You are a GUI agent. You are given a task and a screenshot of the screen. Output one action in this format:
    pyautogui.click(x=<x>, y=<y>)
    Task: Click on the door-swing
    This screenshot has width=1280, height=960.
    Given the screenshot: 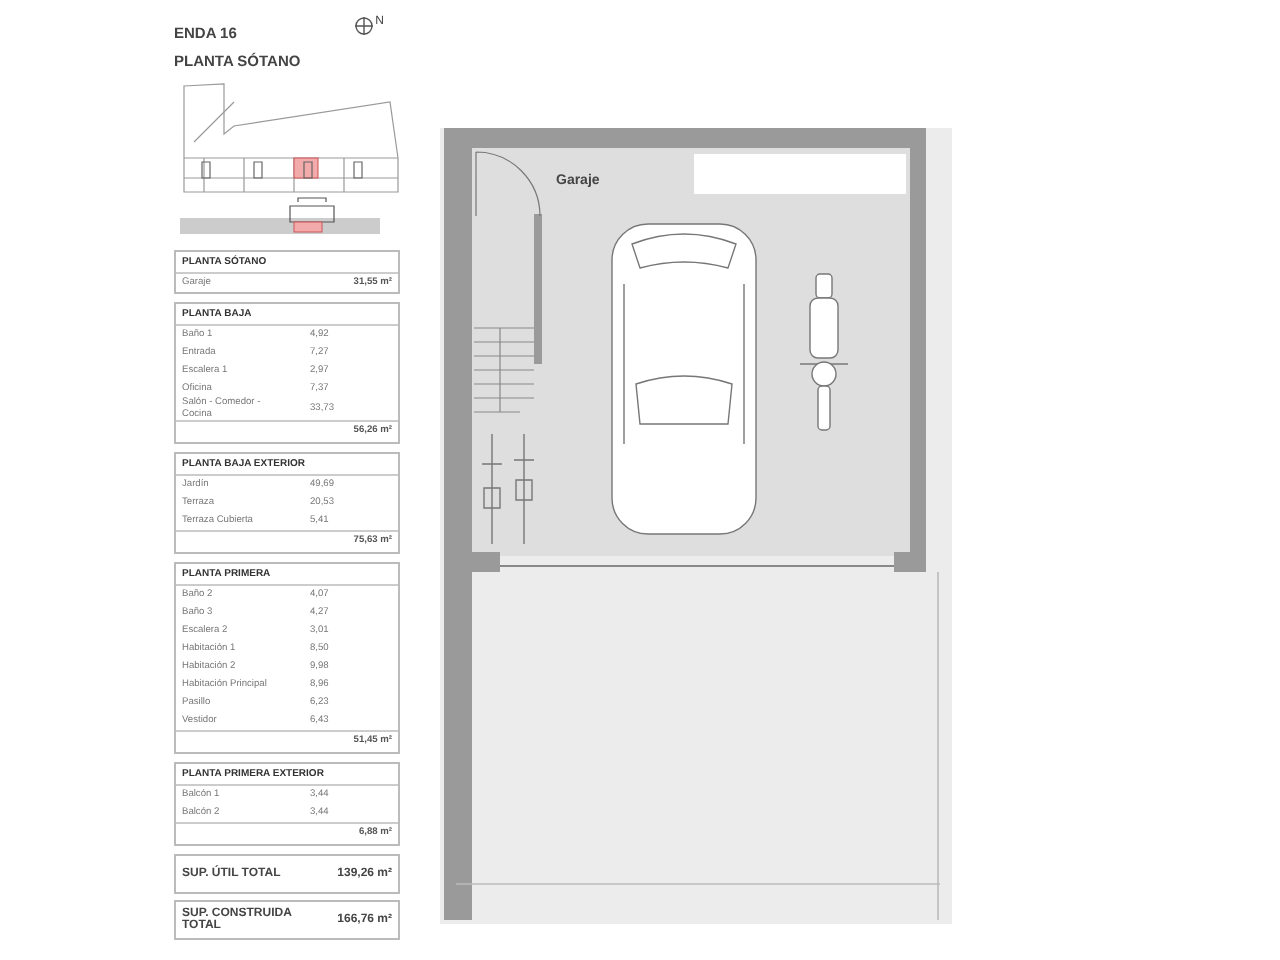 What is the action you would take?
    pyautogui.click(x=508, y=184)
    